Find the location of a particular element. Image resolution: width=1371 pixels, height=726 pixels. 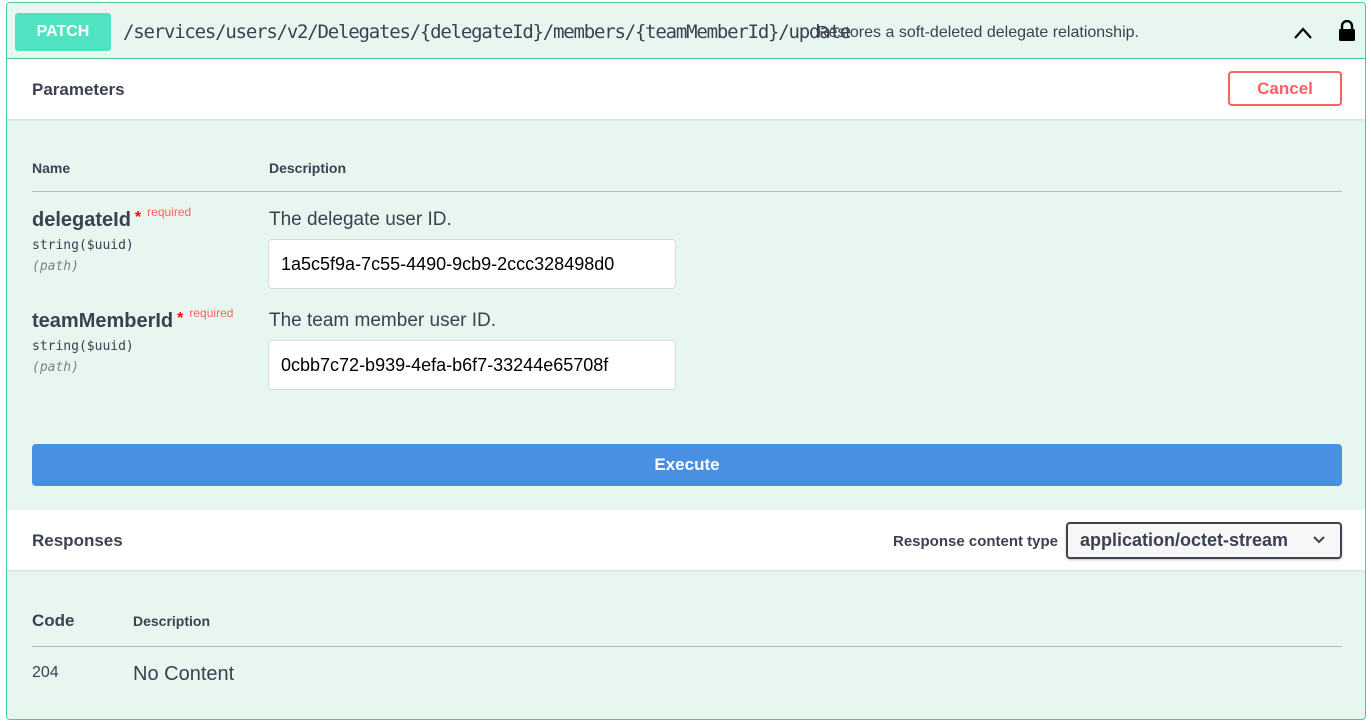

param-name-team-member-id: teamMemberId * required is located at coordinates (132, 319).